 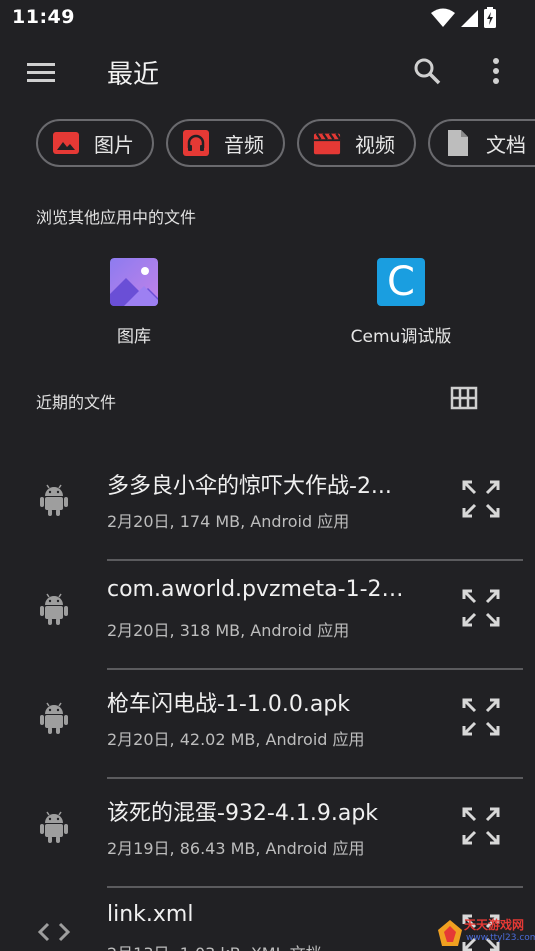 What do you see at coordinates (229, 704) in the screenshot?
I see `file-name: 枪车闪电战-1-1.0.0.apk` at bounding box center [229, 704].